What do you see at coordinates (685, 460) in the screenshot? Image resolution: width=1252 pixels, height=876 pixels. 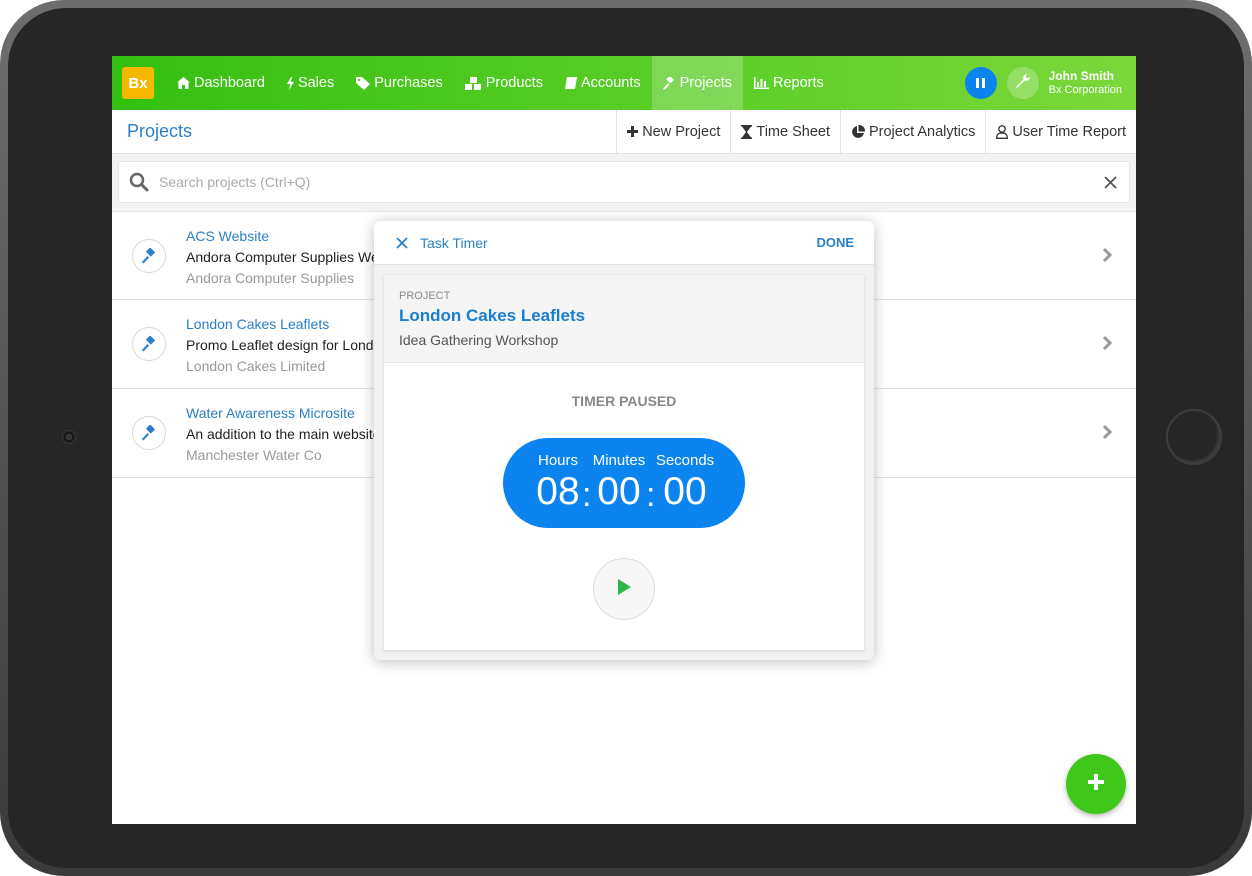 I see `seconds-label: Seconds` at bounding box center [685, 460].